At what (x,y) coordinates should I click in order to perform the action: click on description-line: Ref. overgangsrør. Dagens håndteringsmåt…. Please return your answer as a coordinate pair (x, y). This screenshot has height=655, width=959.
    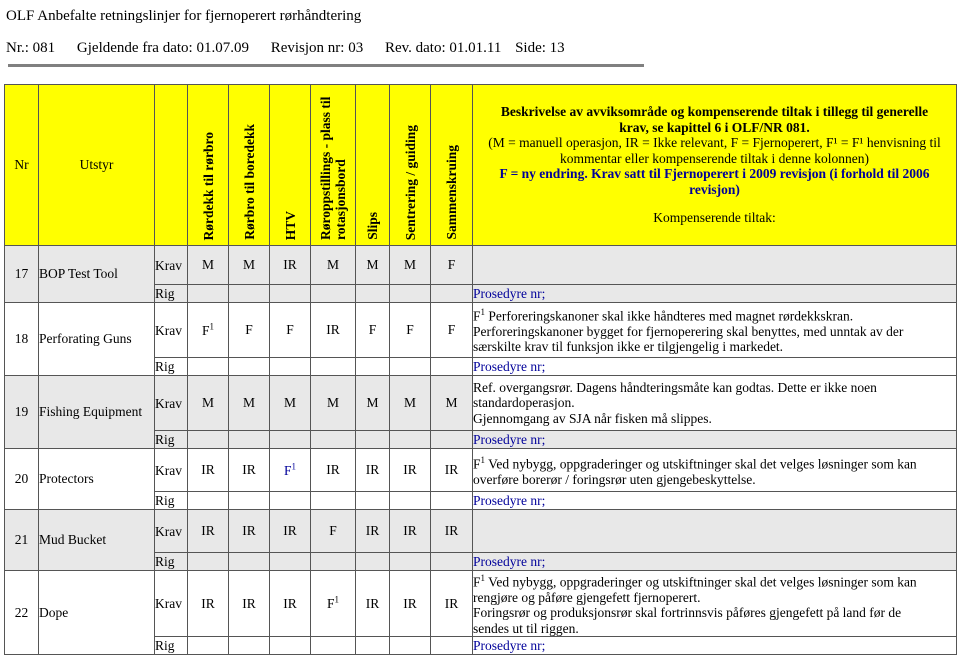
    Looking at the image, I should click on (675, 387).